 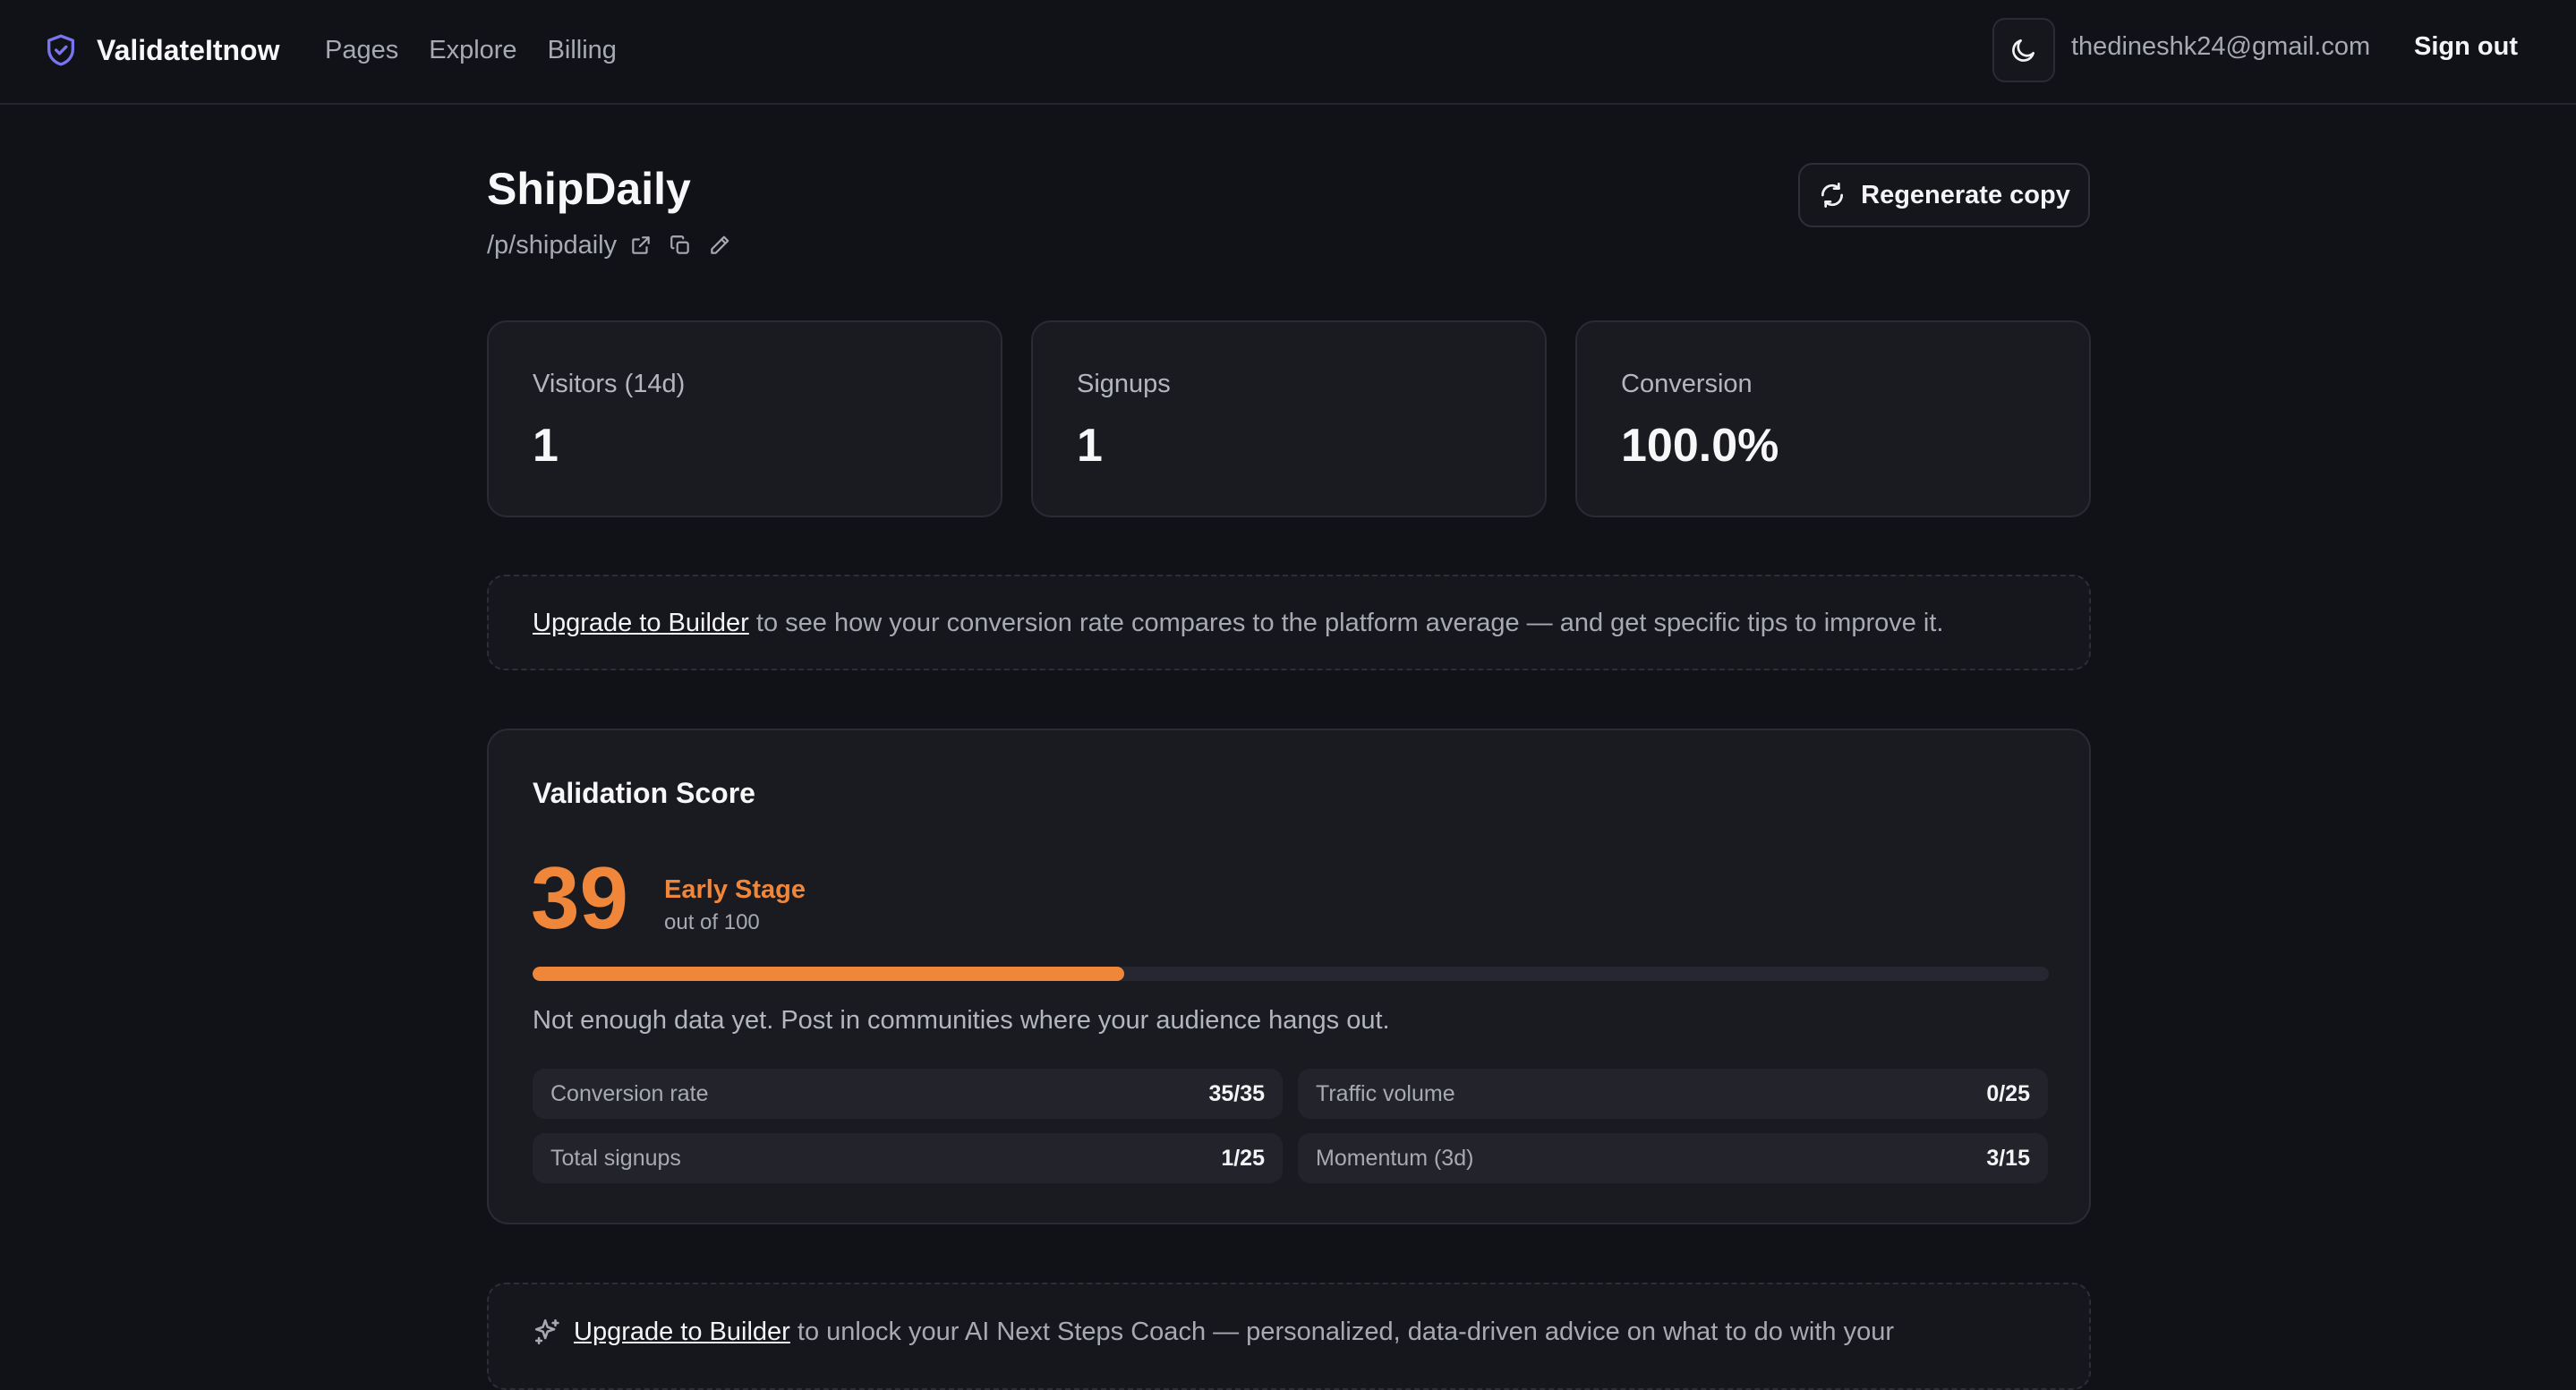 I want to click on metric-value: 0/25, so click(x=2008, y=1093).